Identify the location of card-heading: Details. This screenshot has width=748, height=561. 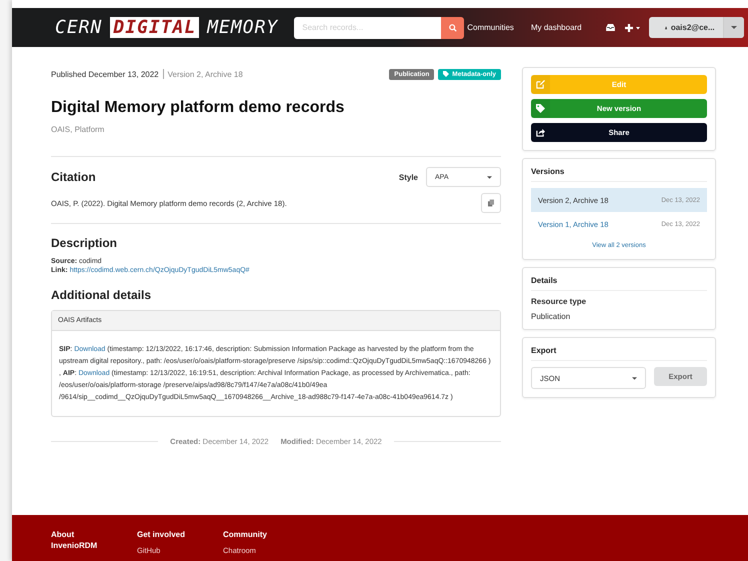
(619, 283).